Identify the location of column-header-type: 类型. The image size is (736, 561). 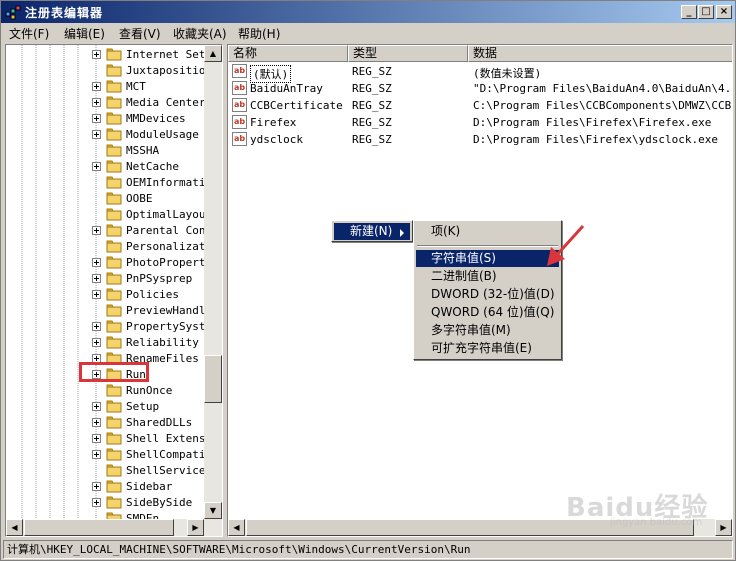
(408, 53).